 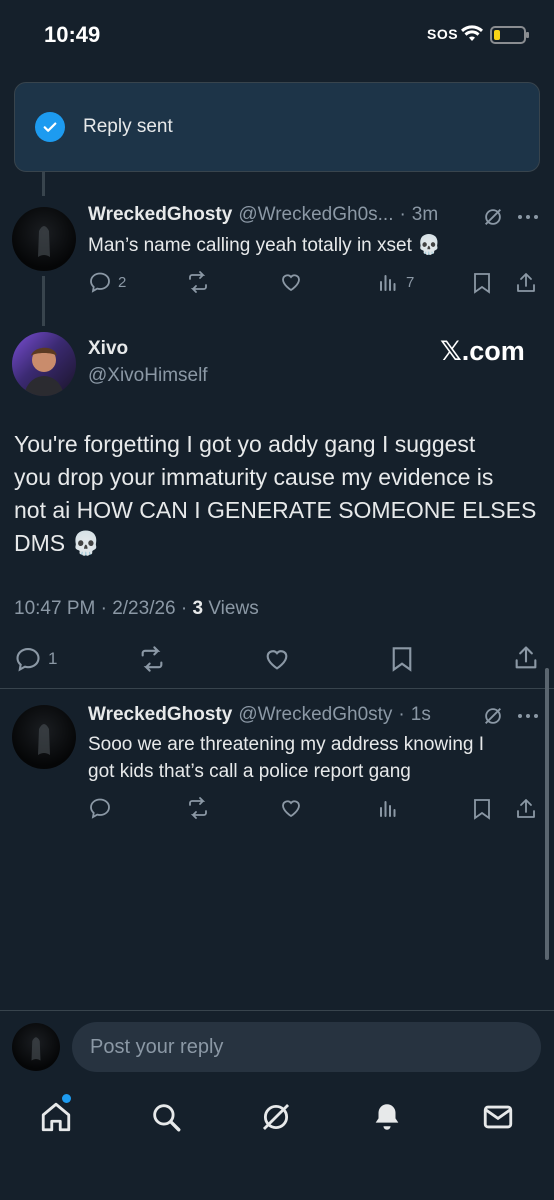 I want to click on composer-avatar, so click(x=36, y=1047).